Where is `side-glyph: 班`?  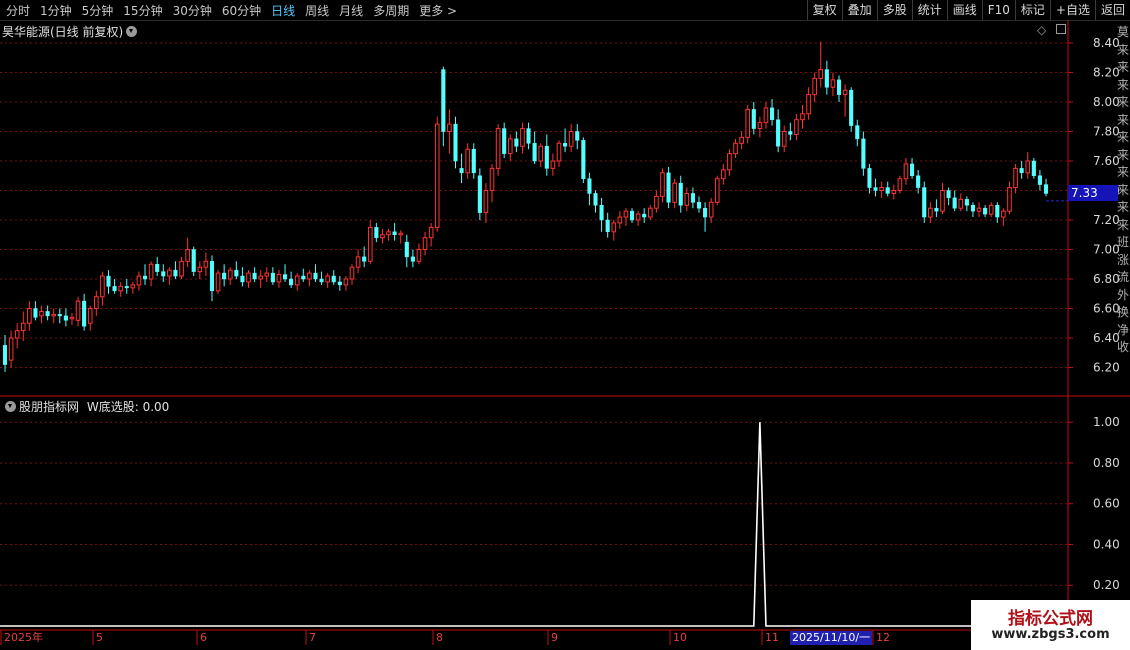
side-glyph: 班 is located at coordinates (1123, 242).